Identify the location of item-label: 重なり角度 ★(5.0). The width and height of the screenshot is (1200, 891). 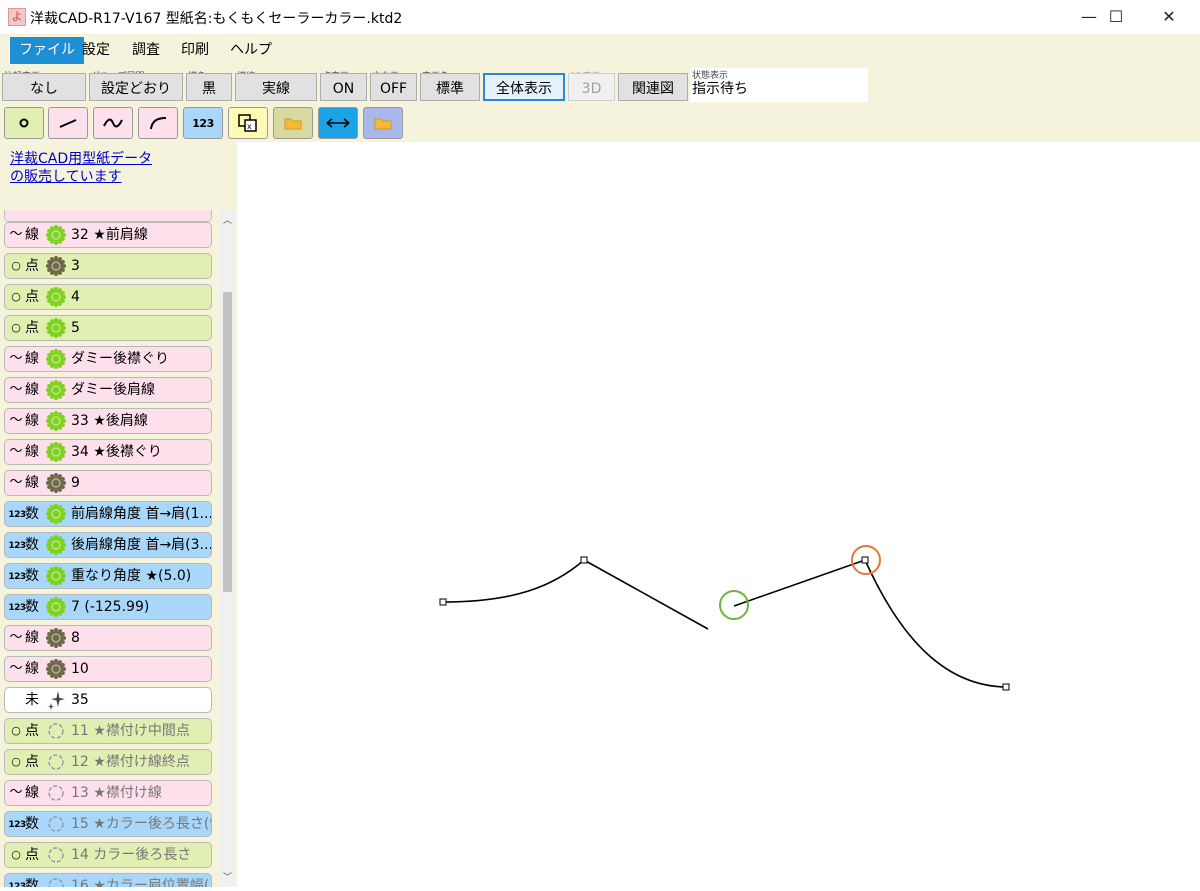
(131, 576).